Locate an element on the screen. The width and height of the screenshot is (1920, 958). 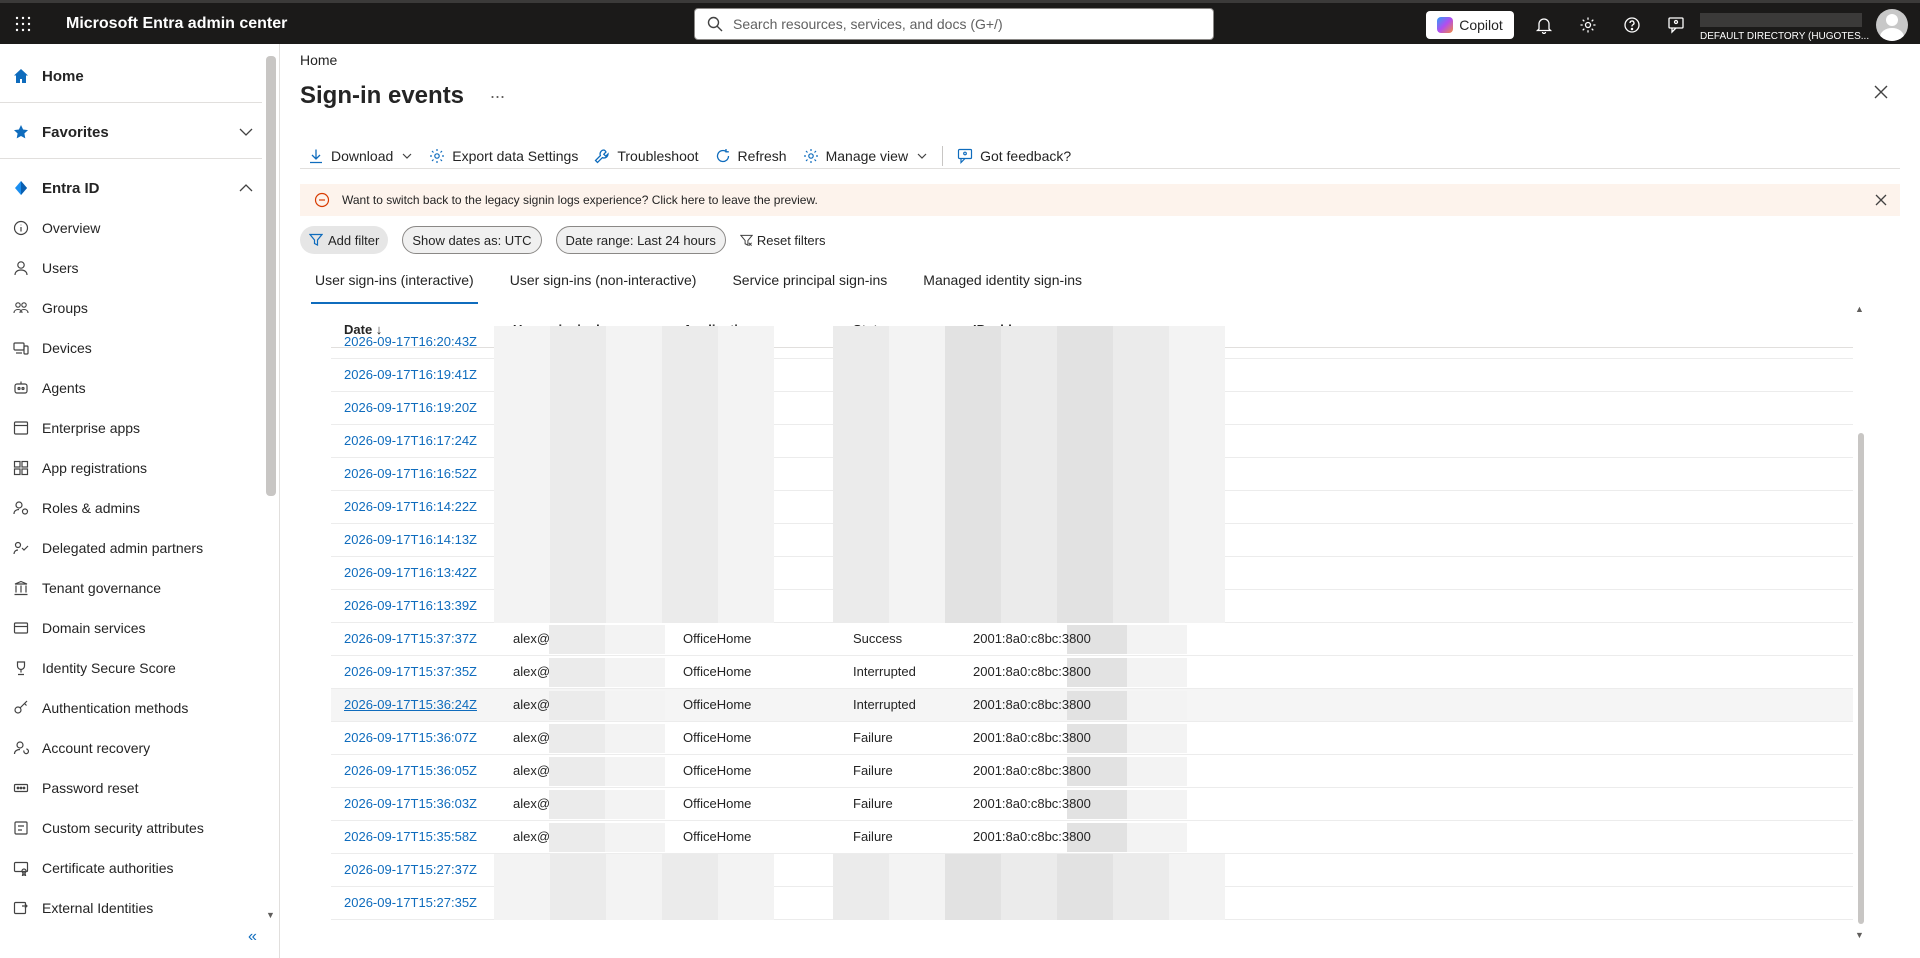
cell-date: 2026-09-17T15:37:35Z is located at coordinates (410, 671).